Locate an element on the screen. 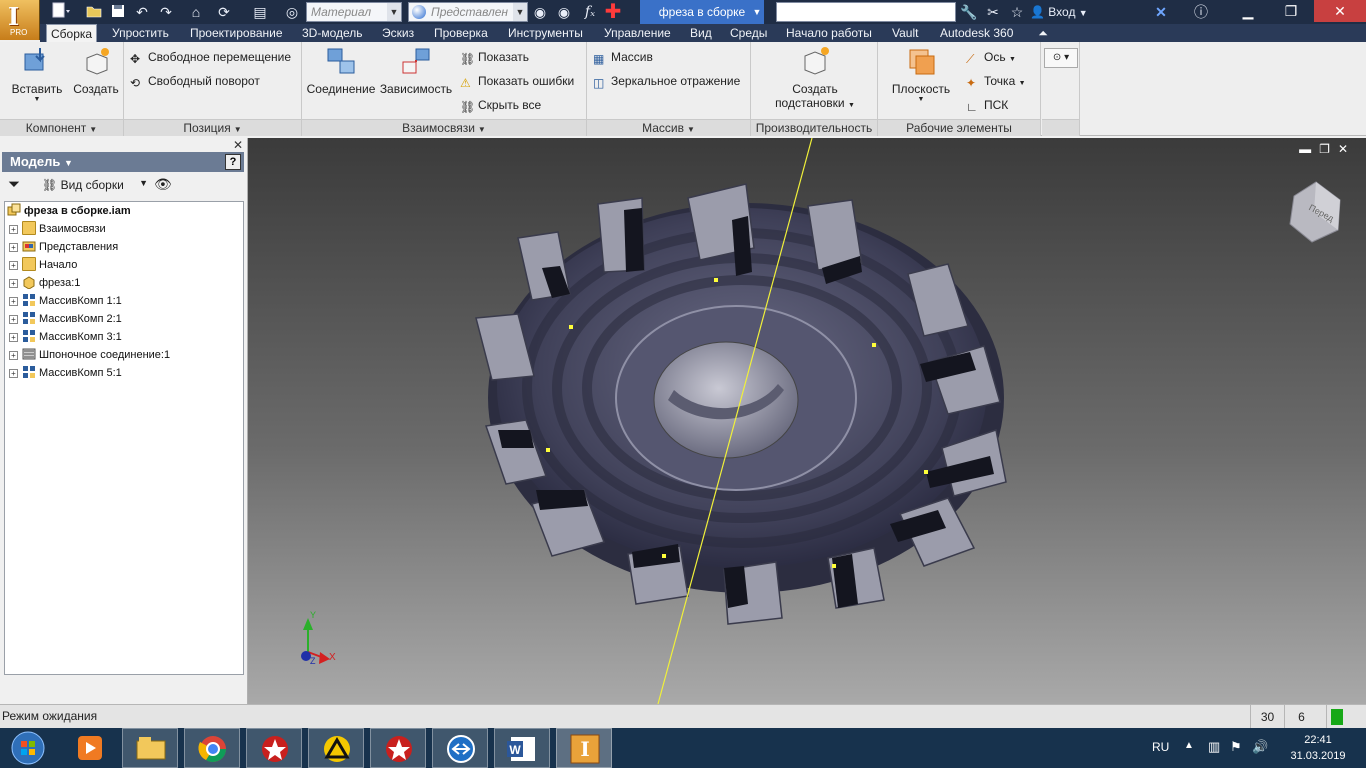 Image resolution: width=1366 pixels, height=768 pixels. appearance-override-icon: ◉ is located at coordinates (540, 12).